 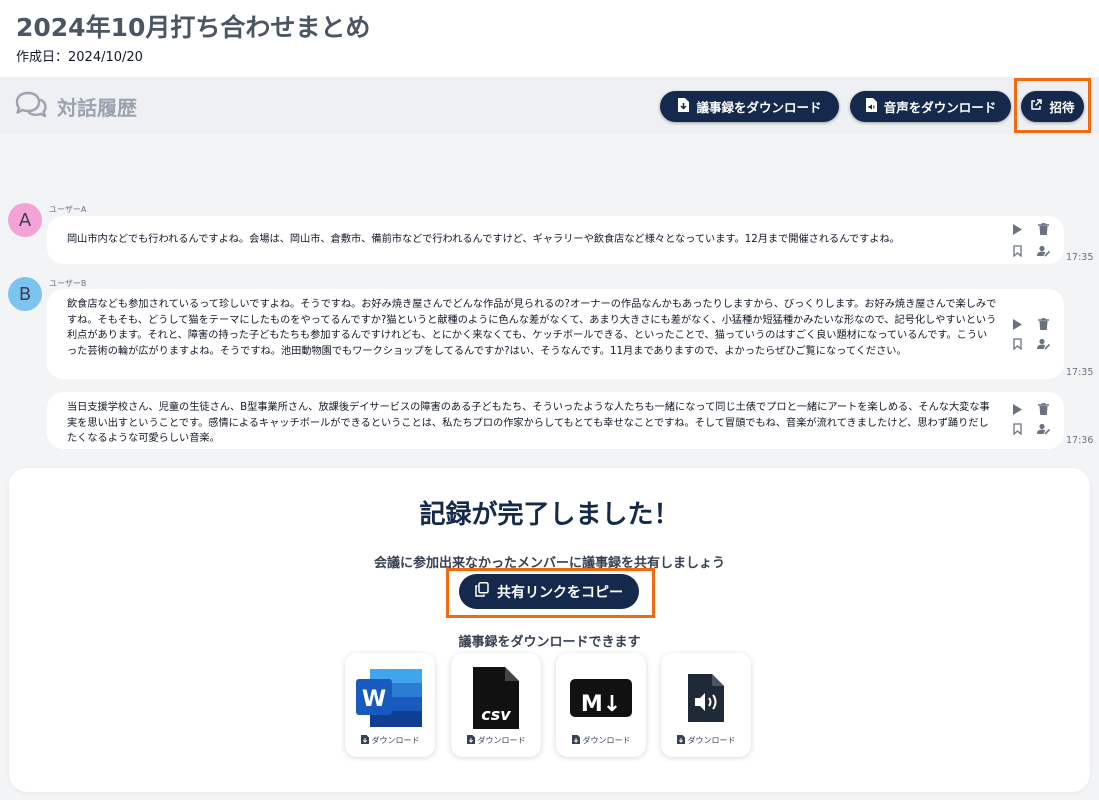 What do you see at coordinates (97, 107) in the screenshot?
I see `history-title-label: 対話履歴` at bounding box center [97, 107].